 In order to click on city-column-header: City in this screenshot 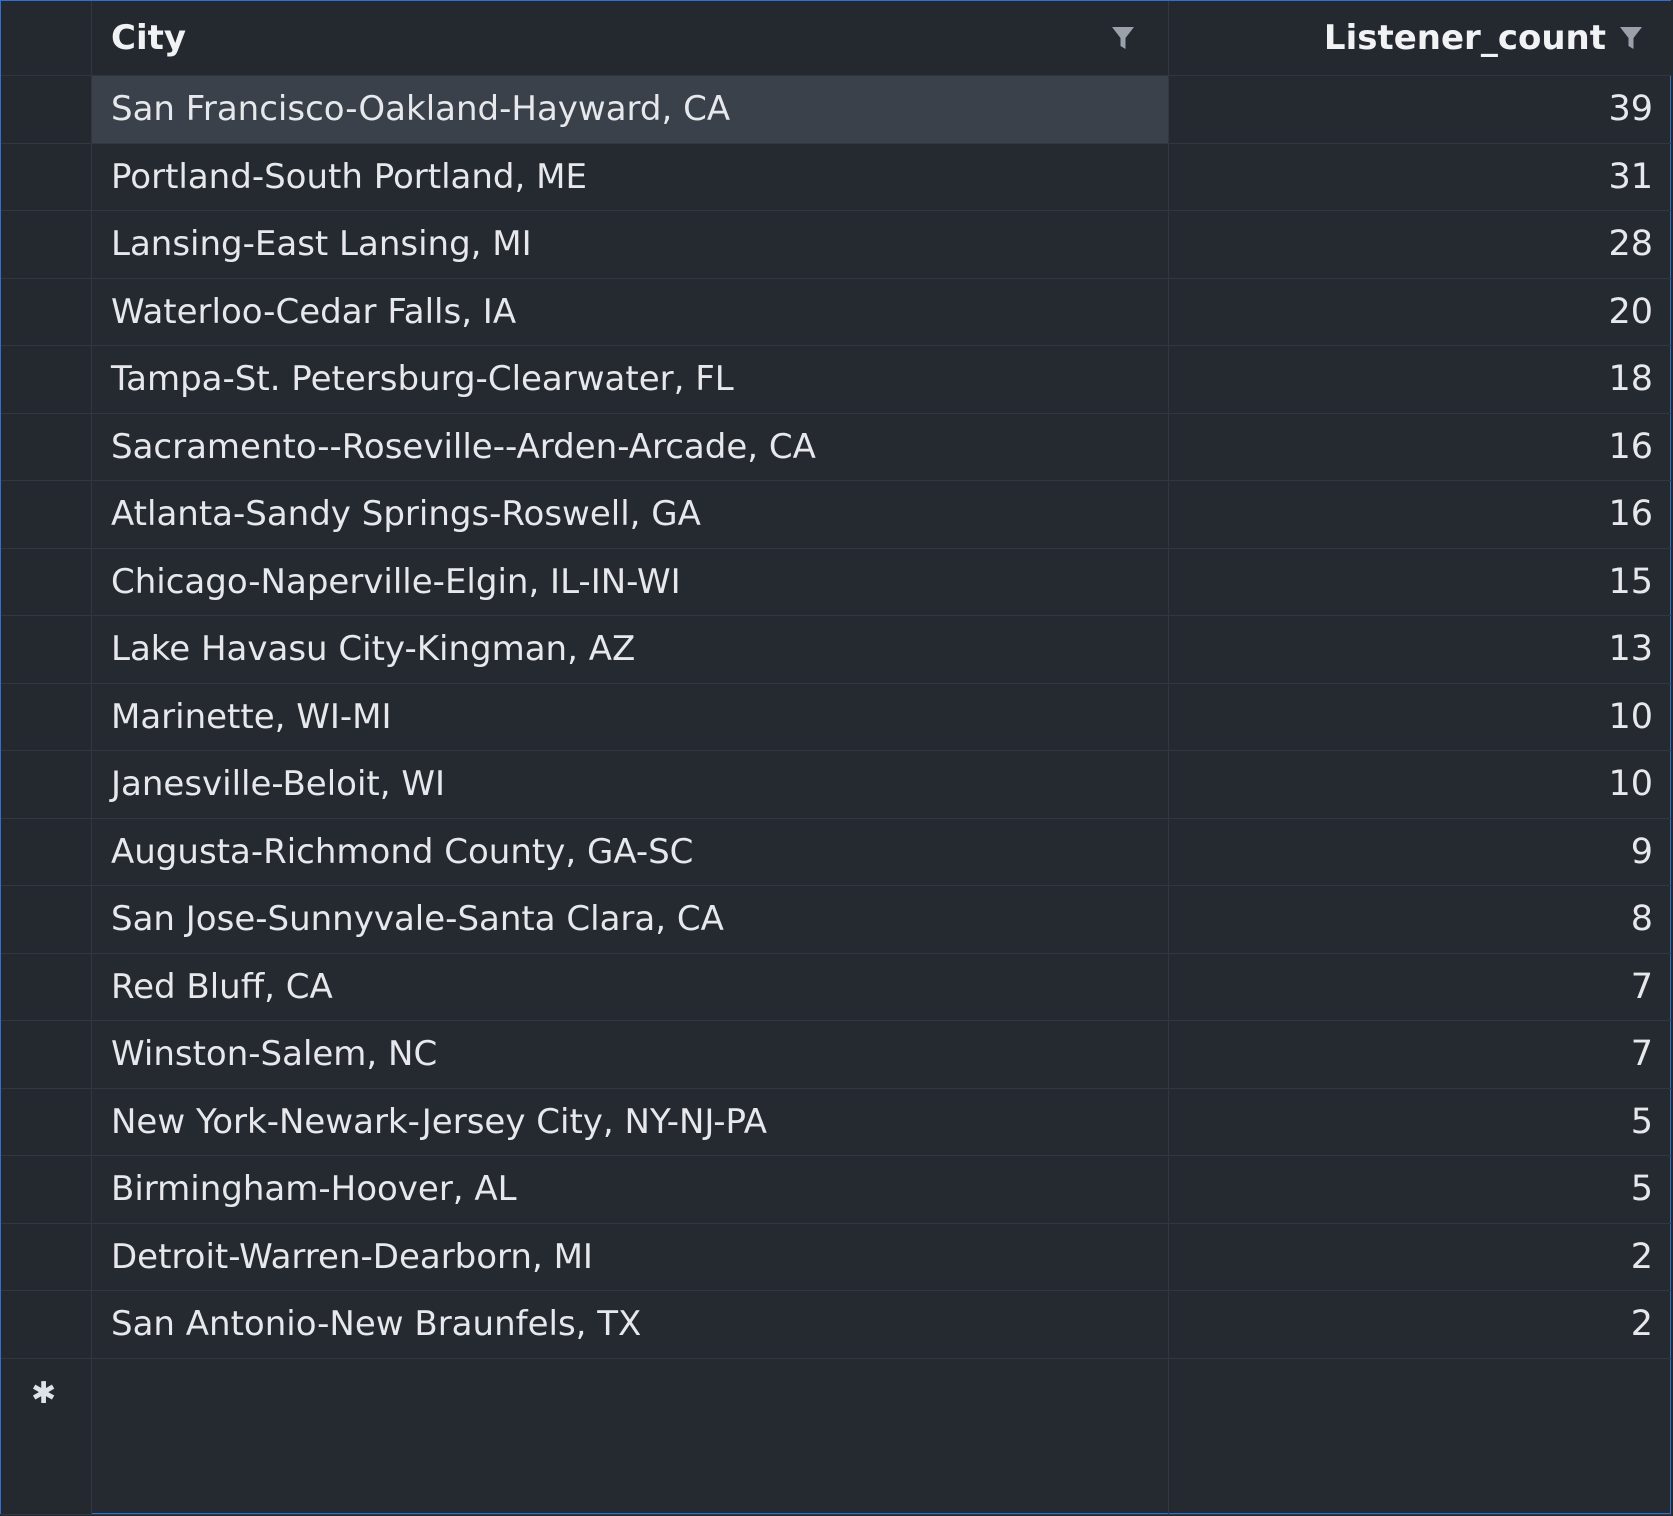, I will do `click(630, 38)`.